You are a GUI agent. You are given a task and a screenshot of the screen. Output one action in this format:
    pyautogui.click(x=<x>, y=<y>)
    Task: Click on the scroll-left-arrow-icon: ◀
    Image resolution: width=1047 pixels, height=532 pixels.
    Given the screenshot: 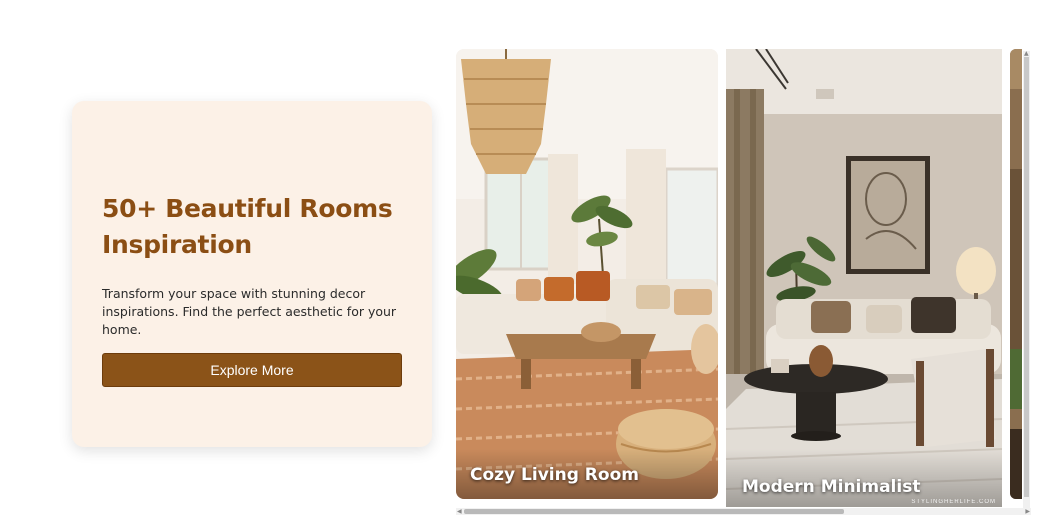 What is the action you would take?
    pyautogui.click(x=459, y=511)
    